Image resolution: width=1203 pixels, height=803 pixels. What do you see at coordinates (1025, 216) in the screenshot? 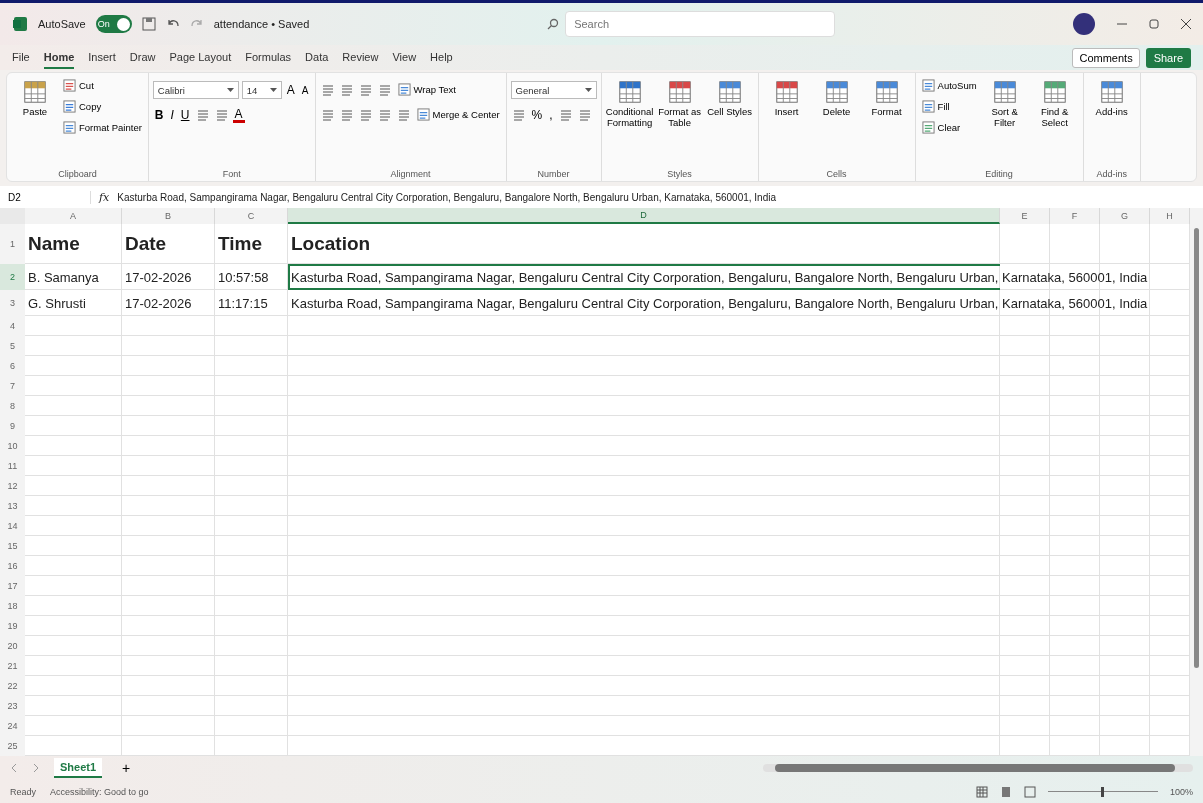
I see `column-header: E` at bounding box center [1025, 216].